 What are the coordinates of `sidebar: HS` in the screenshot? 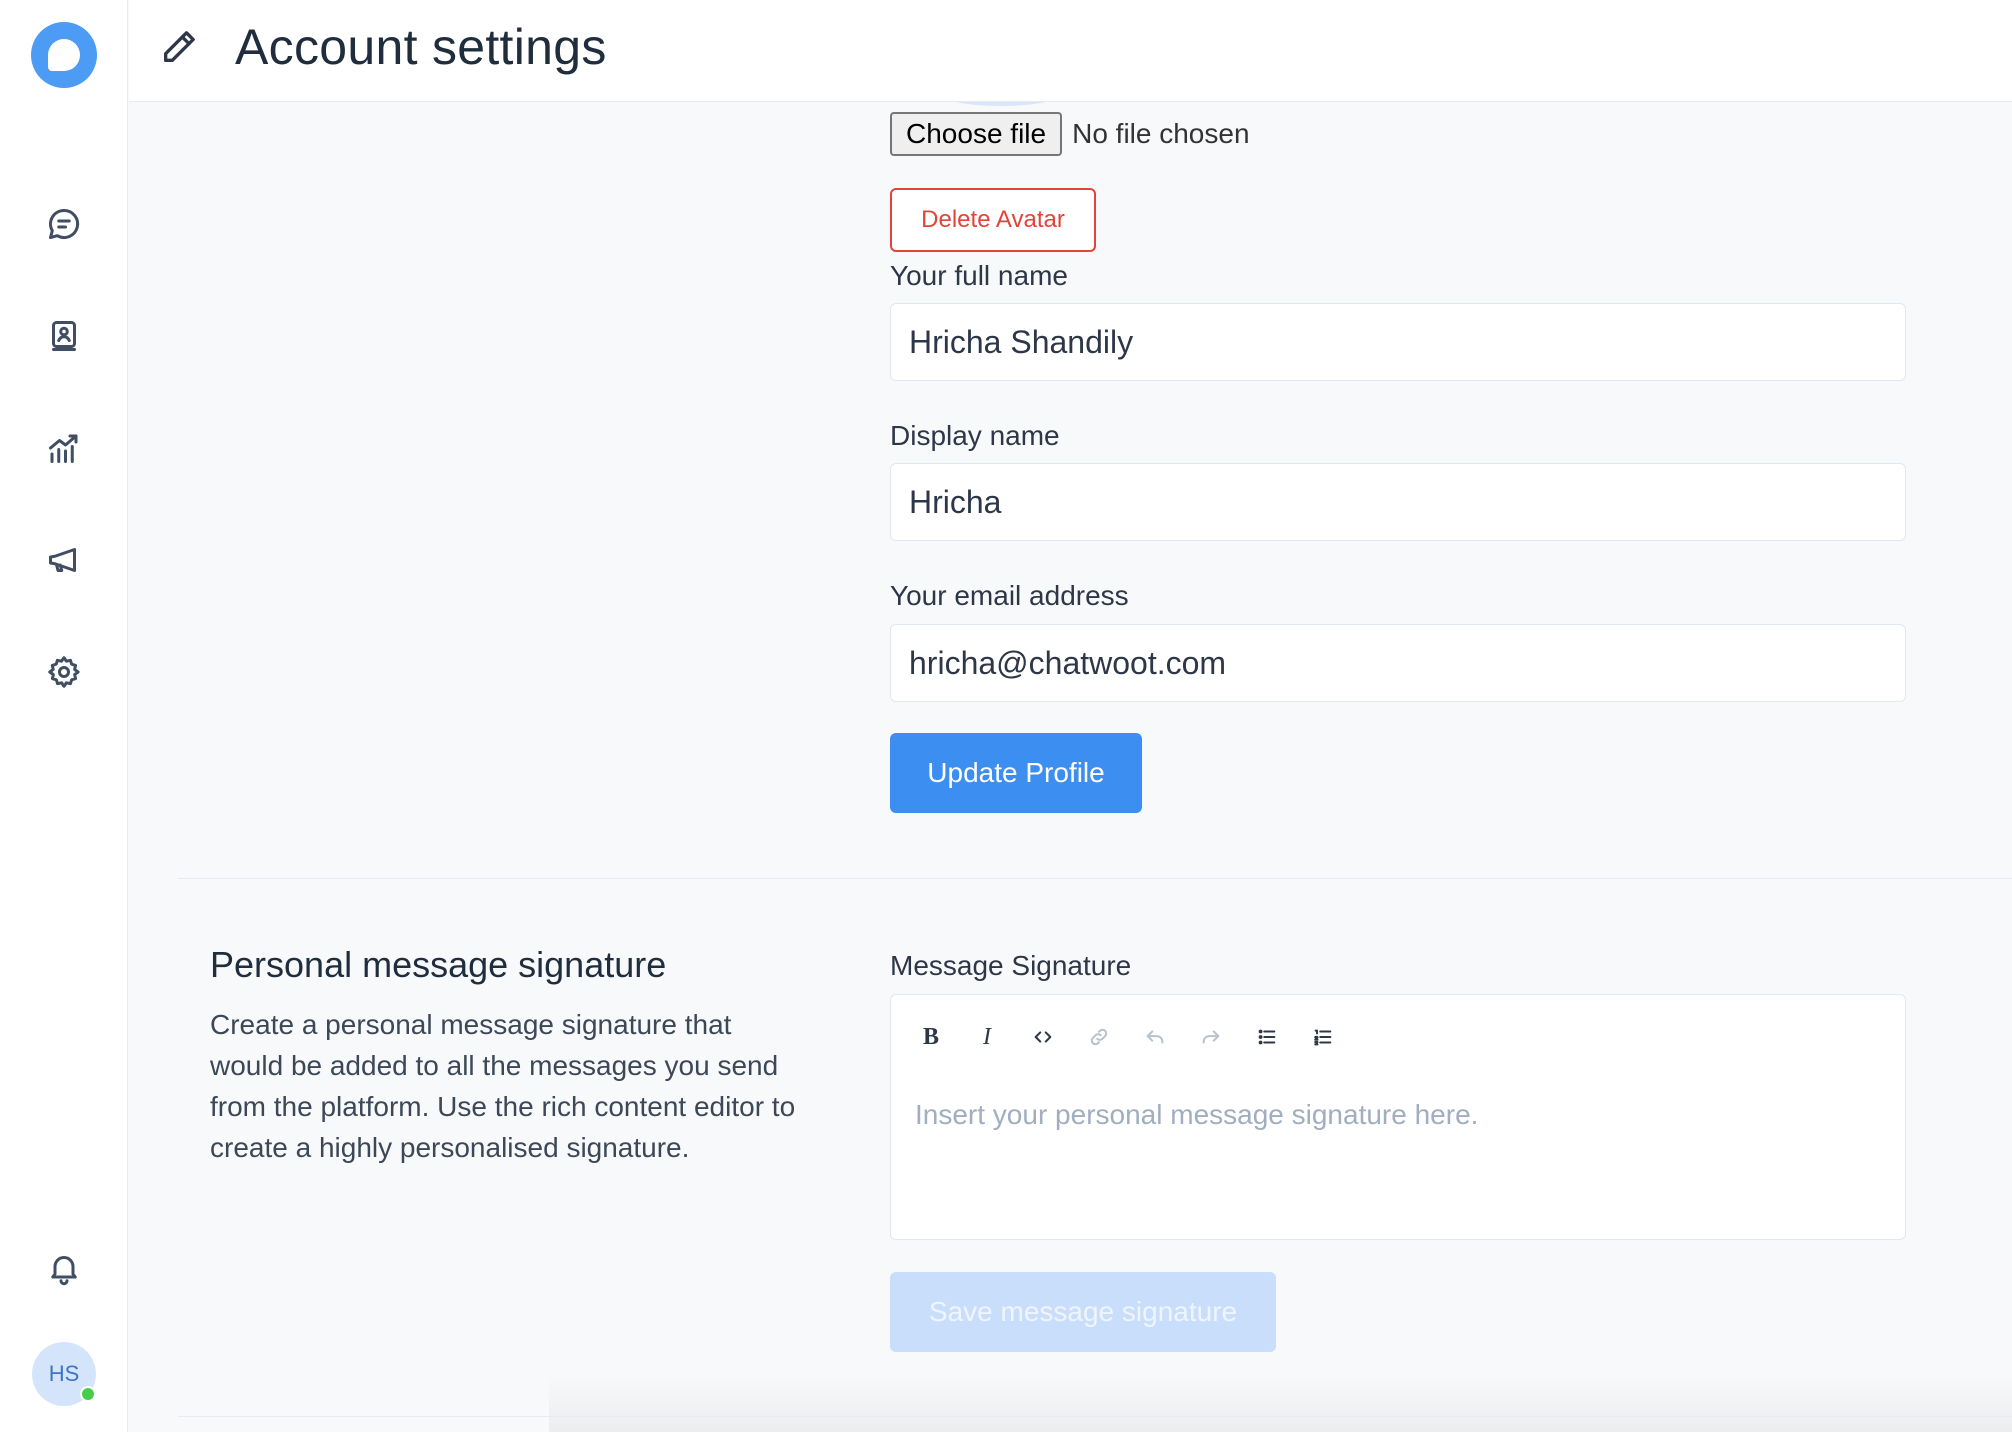 It's located at (64, 716).